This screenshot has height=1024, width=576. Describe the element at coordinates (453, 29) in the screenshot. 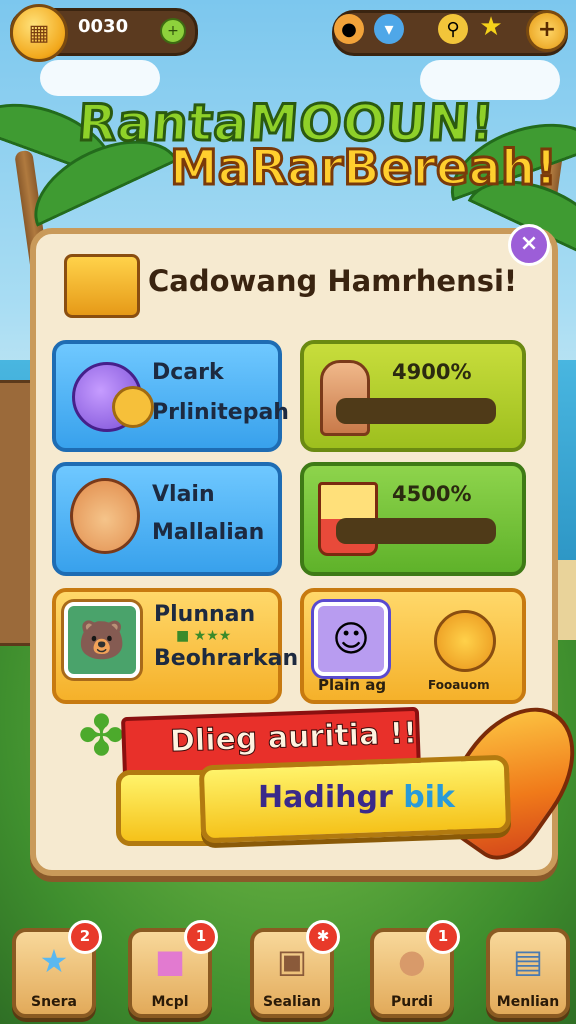

I see `key-icon: ⚲` at that location.